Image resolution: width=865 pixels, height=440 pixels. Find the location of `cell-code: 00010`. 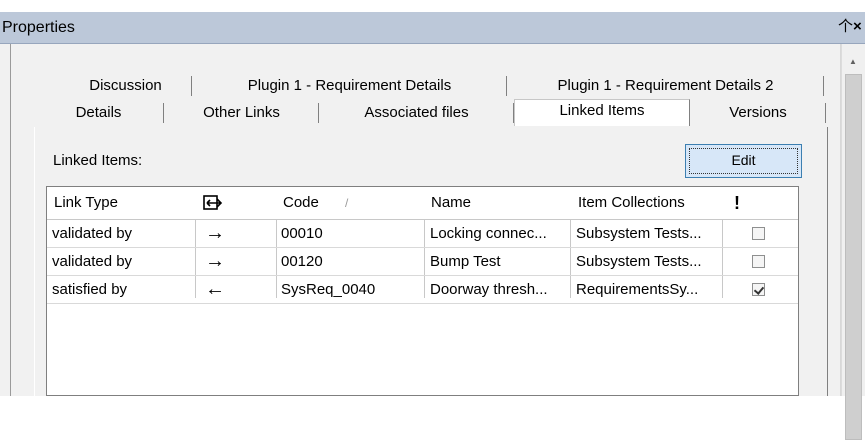

cell-code: 00010 is located at coordinates (302, 233).